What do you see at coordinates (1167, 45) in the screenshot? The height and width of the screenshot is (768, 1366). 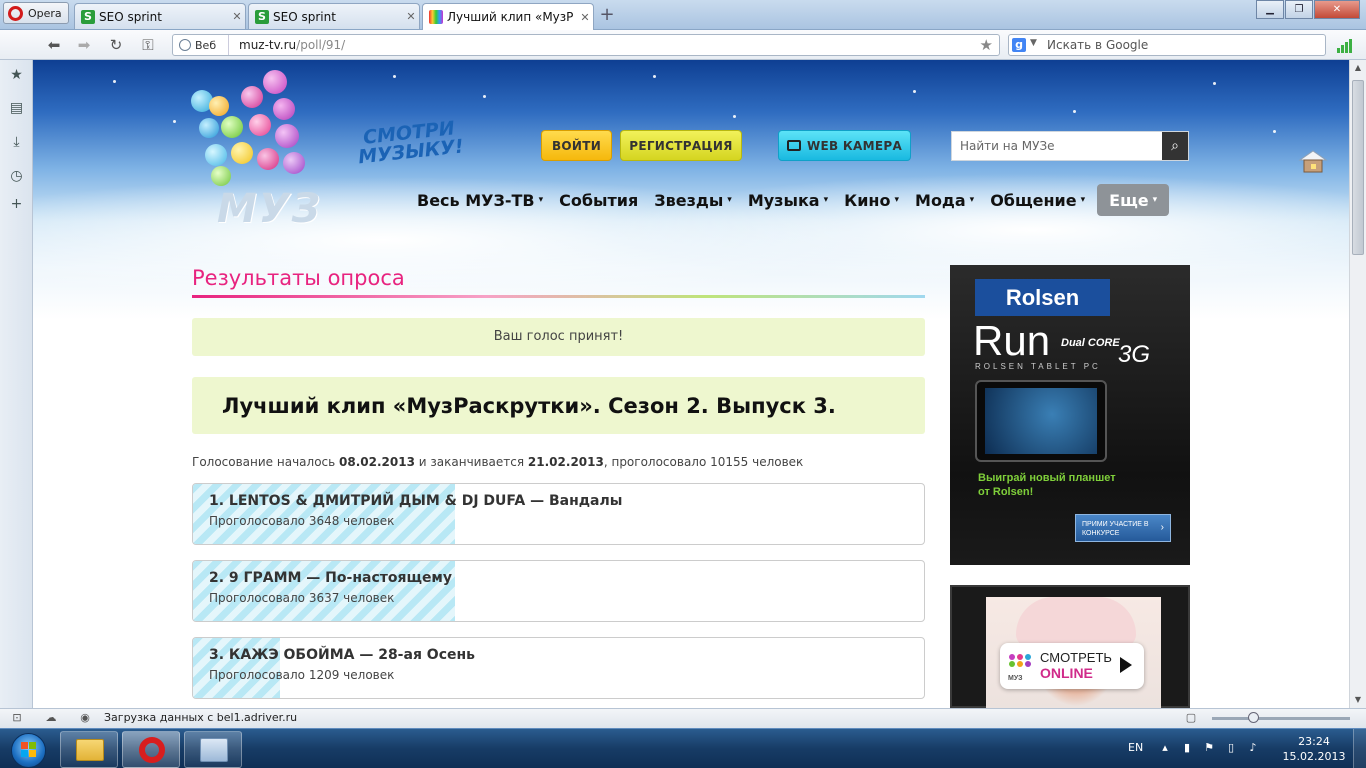 I see `browser-search-field: g ▼ Искать в Google` at bounding box center [1167, 45].